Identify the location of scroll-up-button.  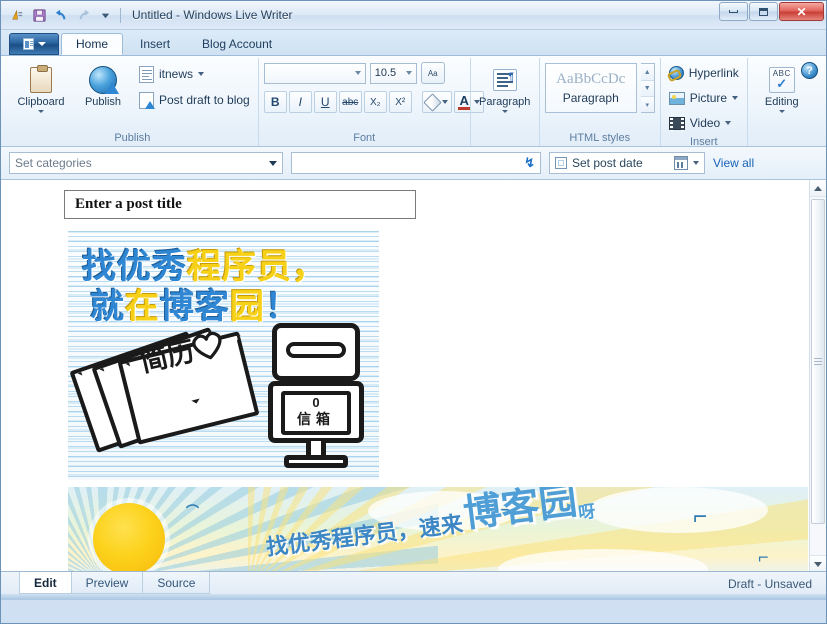
(818, 188).